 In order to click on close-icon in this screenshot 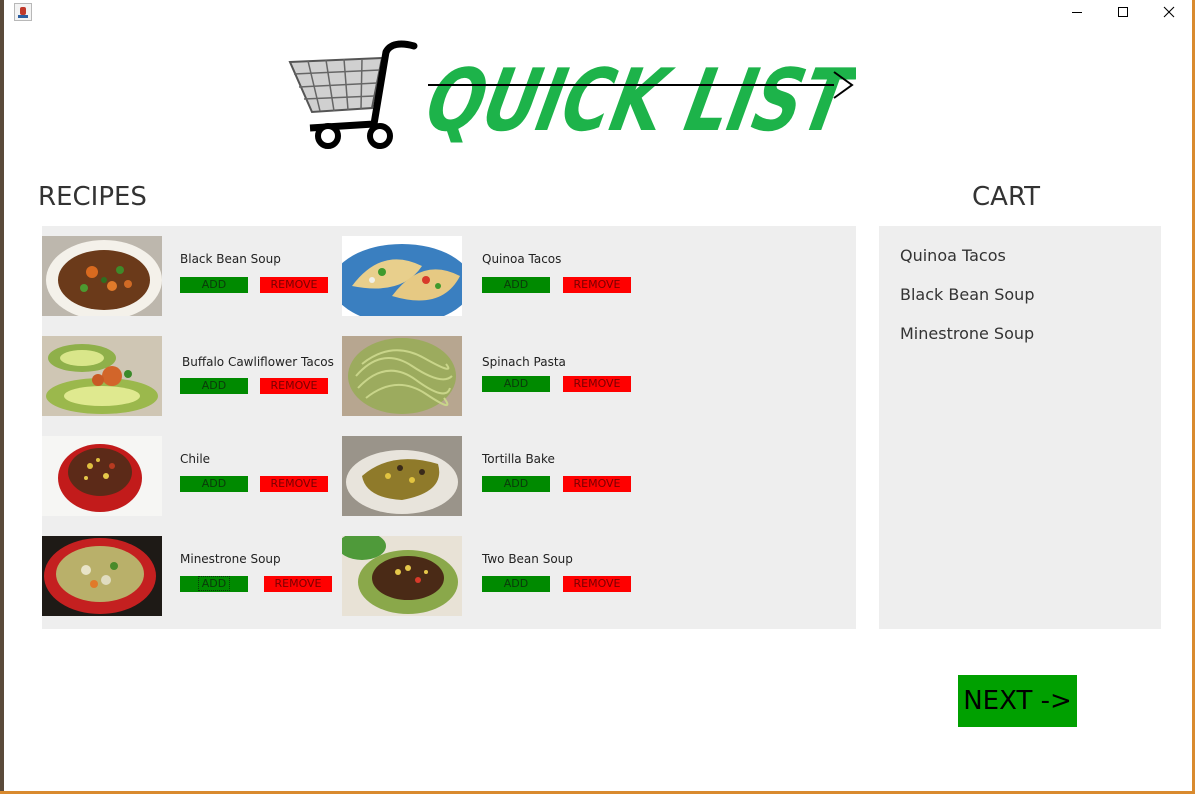, I will do `click(1169, 12)`.